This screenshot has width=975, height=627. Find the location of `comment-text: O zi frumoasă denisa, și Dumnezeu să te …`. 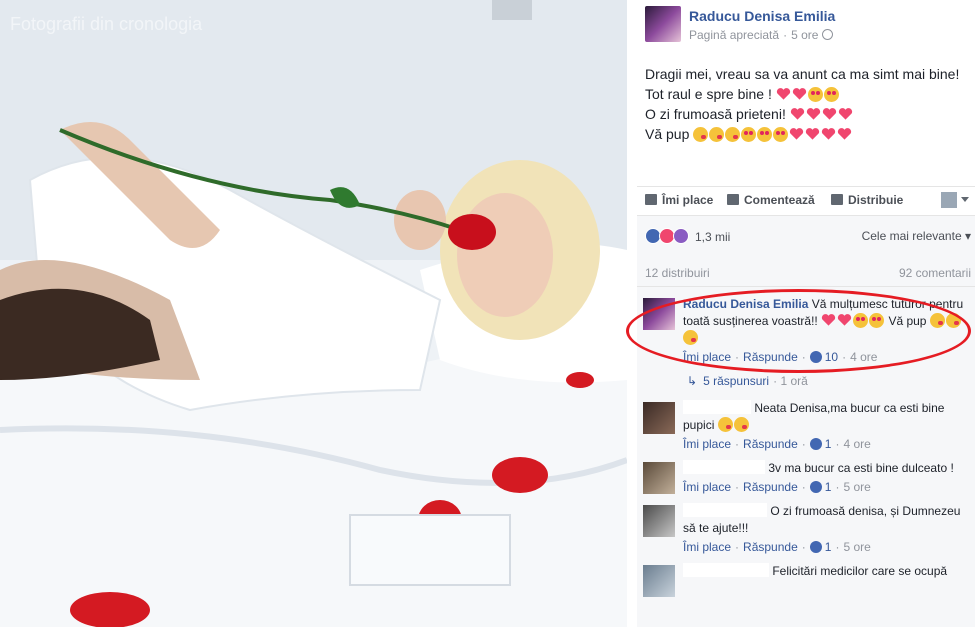

comment-text: O zi frumoasă denisa, și Dumnezeu să te … is located at coordinates (822, 519).